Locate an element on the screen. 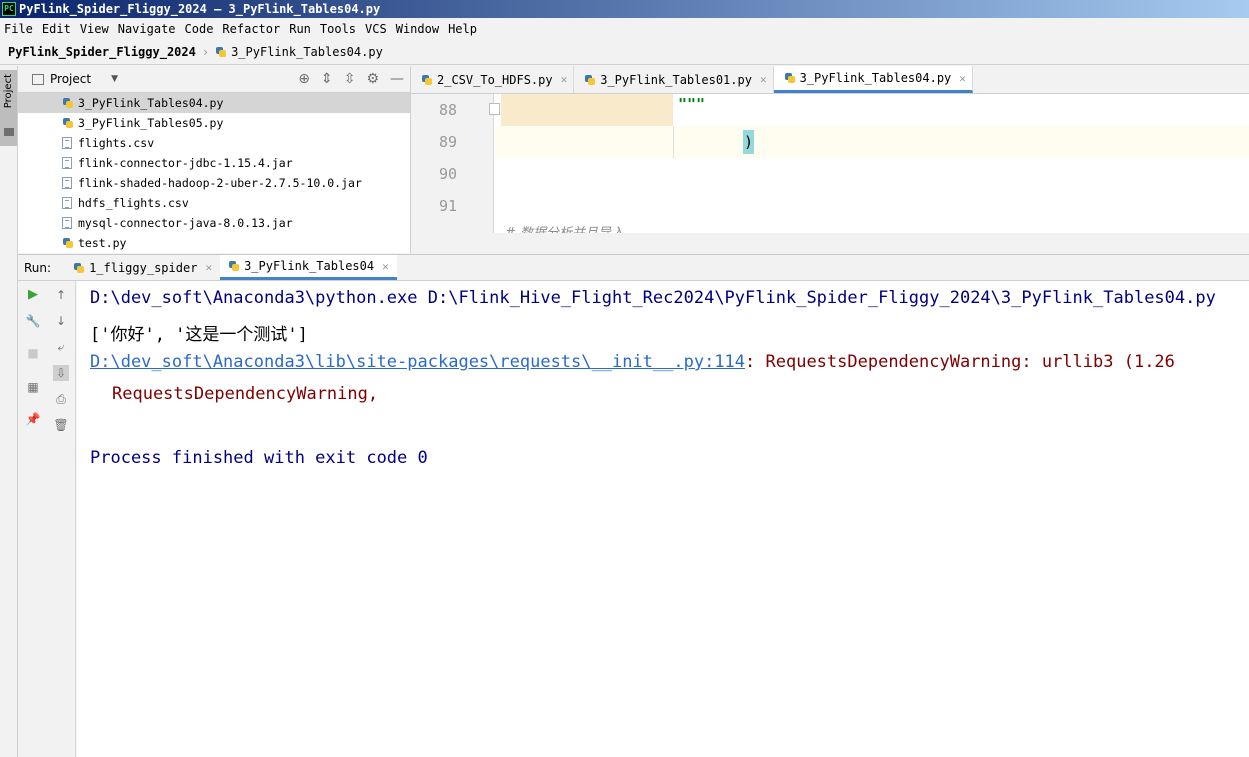 The height and width of the screenshot is (757, 1249). soft-wrap-icon: ⤶ is located at coordinates (61, 347).